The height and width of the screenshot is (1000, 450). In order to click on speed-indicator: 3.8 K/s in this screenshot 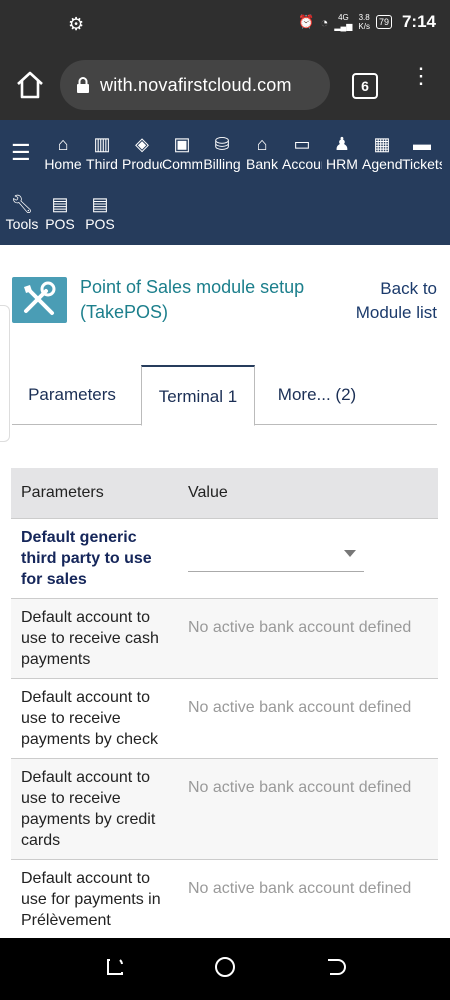, I will do `click(364, 22)`.